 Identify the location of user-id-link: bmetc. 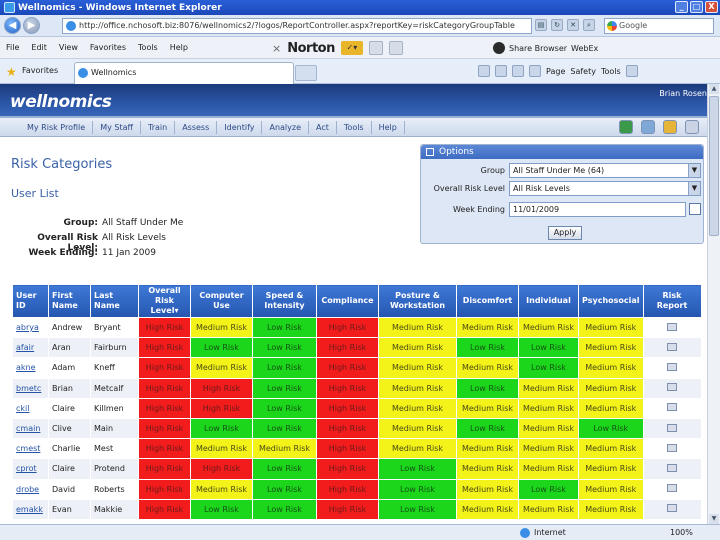
(28, 388).